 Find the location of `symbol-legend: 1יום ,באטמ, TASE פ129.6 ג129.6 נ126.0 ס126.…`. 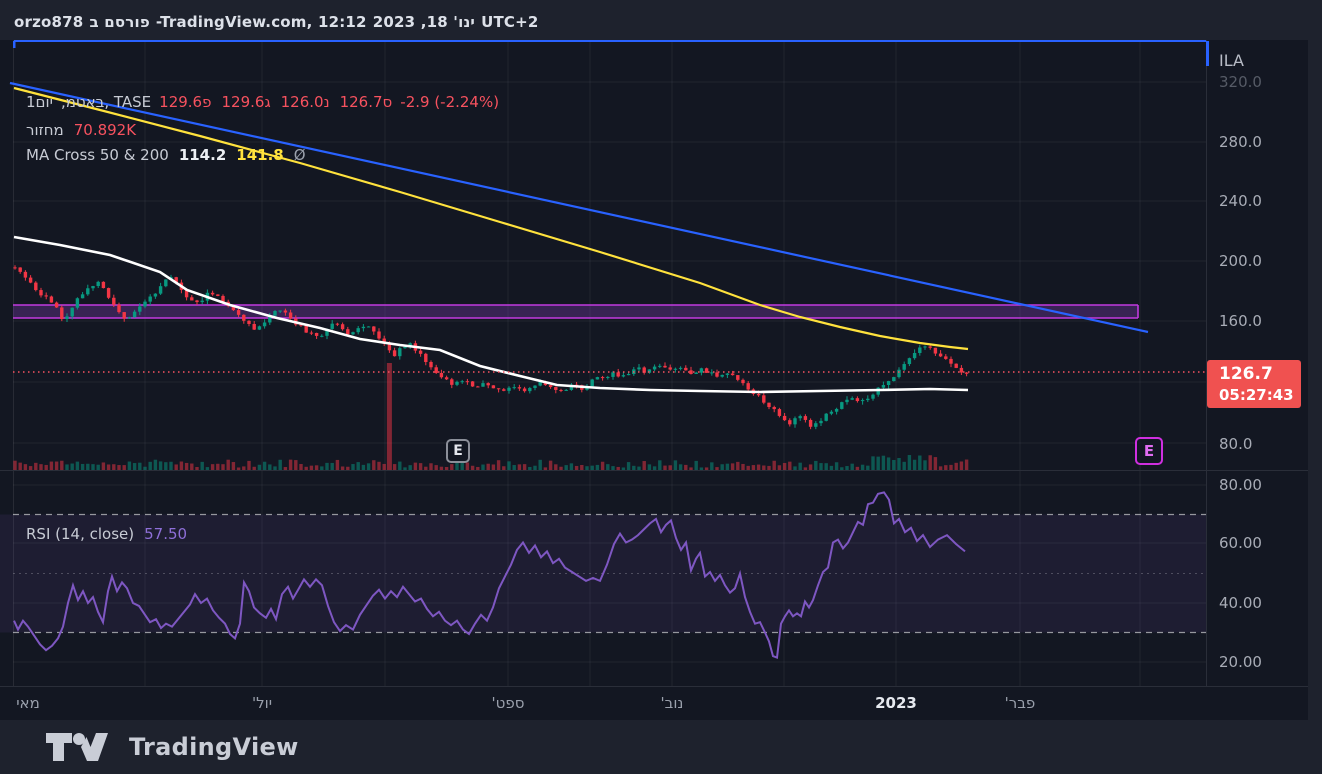

symbol-legend: 1יום ,באטמ, TASE פ129.6 ג129.6 נ126.0 ס126.… is located at coordinates (262, 102).